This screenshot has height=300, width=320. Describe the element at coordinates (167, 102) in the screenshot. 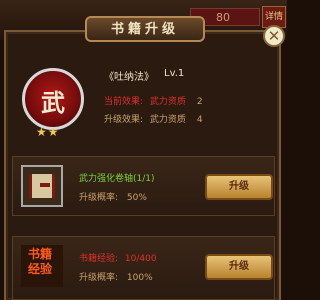

I see `current-effect-attr: 武力资质` at that location.